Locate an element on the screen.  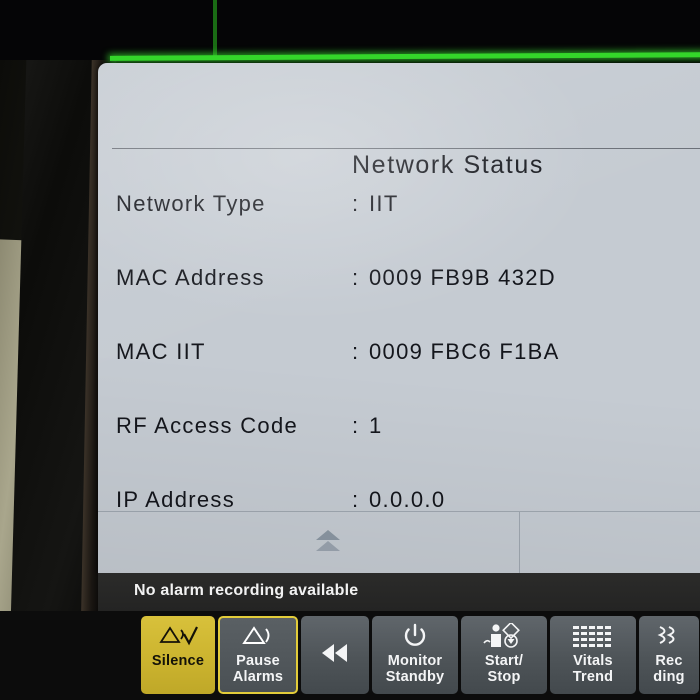
footer-blank-cell is located at coordinates (609, 542).